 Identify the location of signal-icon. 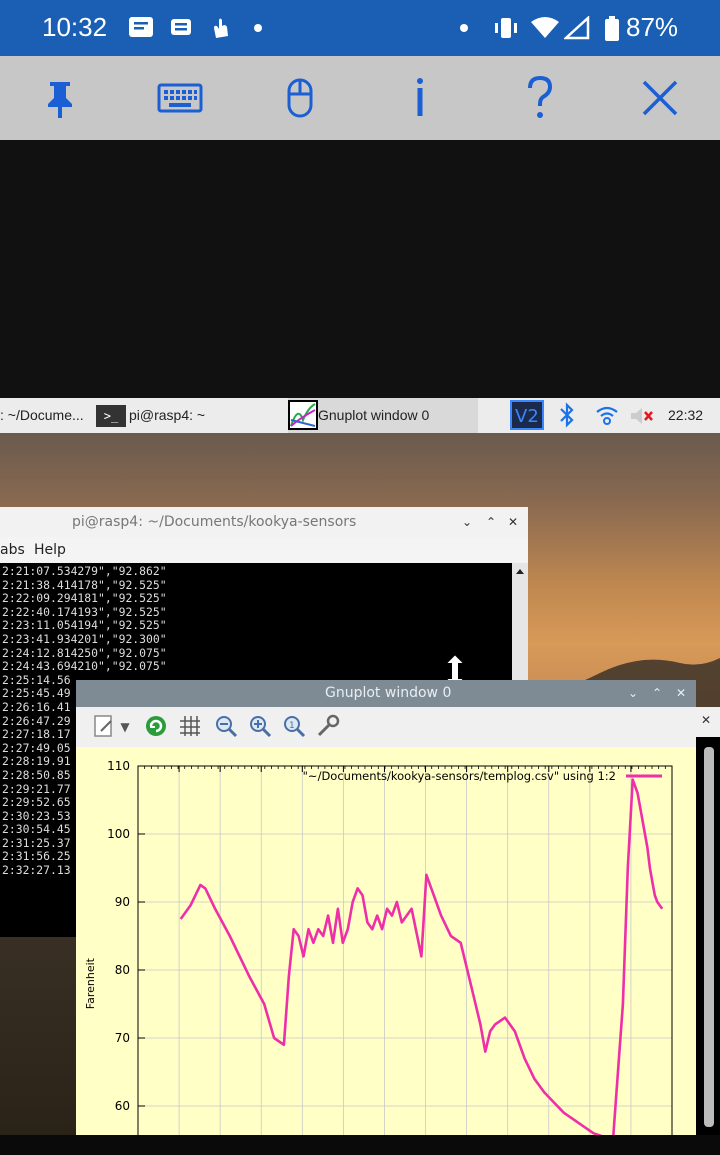
(576, 30).